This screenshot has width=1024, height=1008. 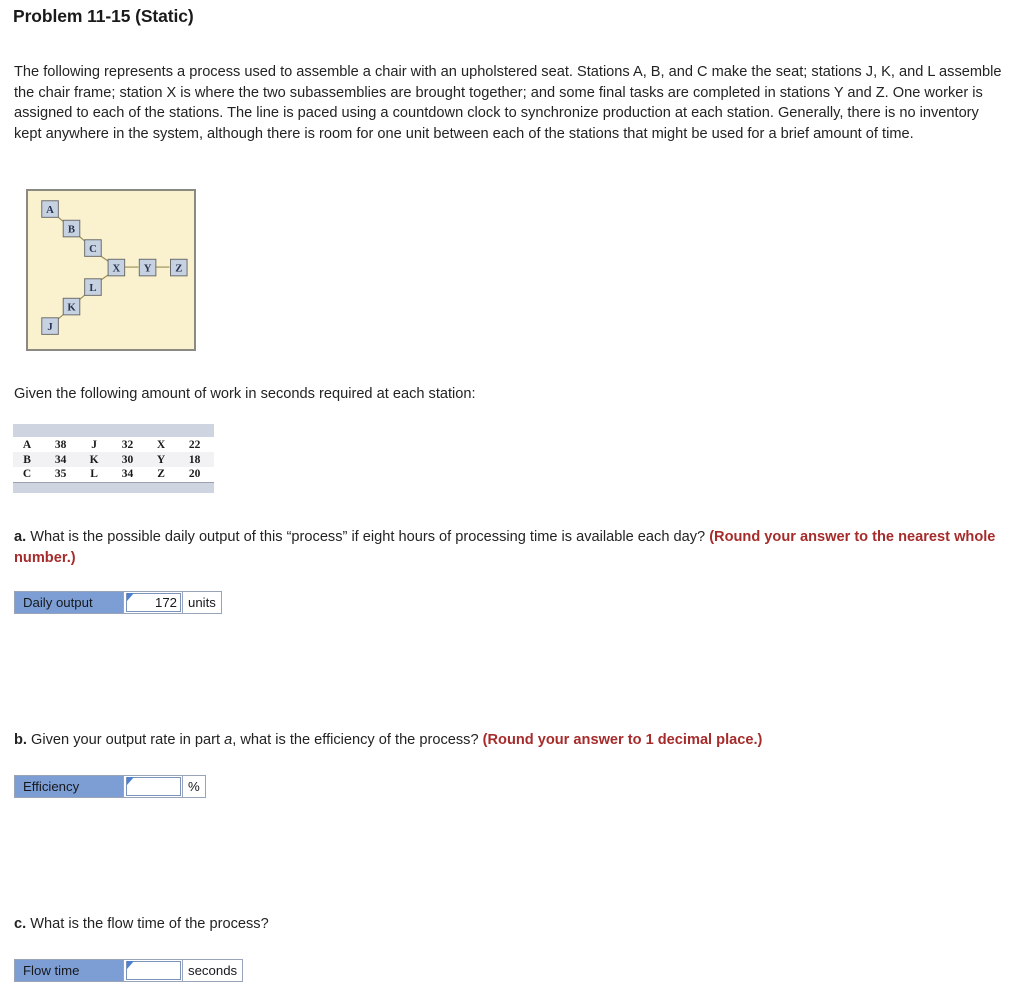 I want to click on answer-input-cell-efficiency, so click(x=152, y=786).